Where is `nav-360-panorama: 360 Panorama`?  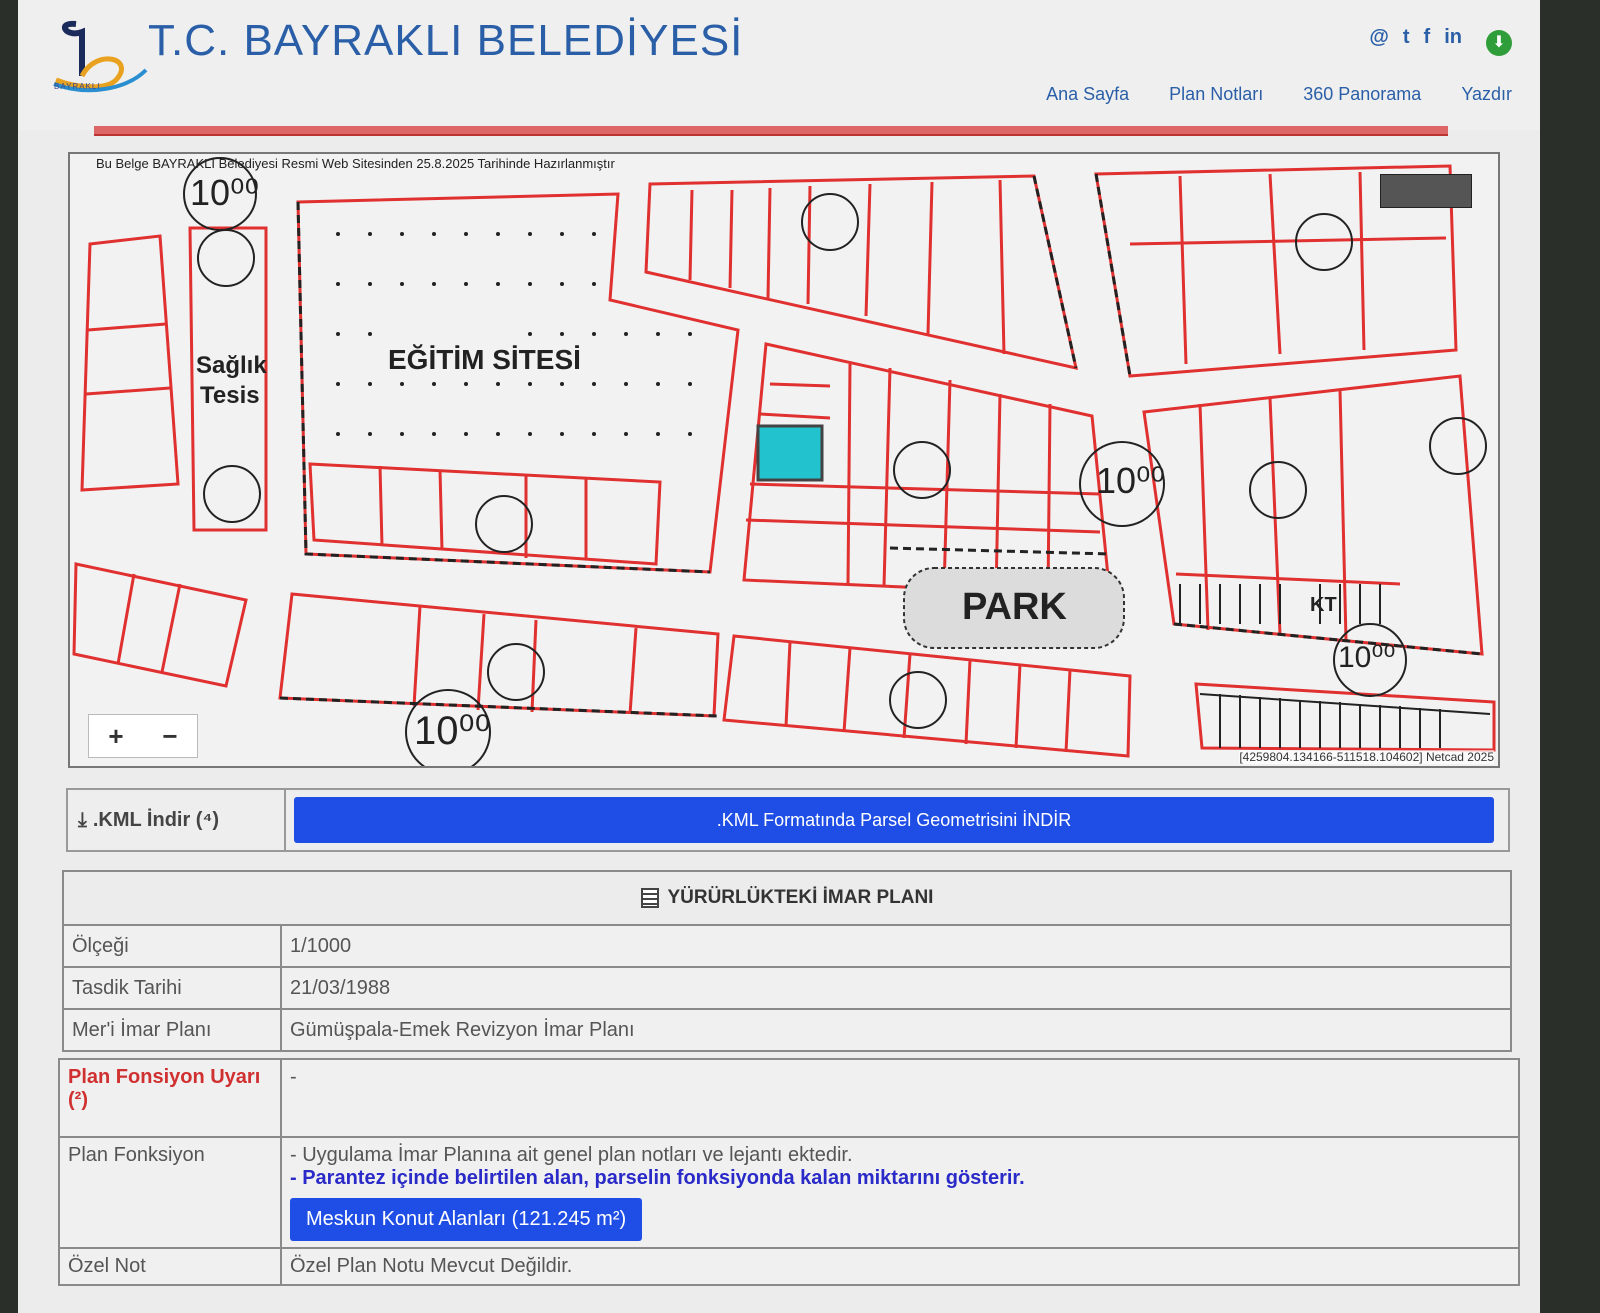 nav-360-panorama: 360 Panorama is located at coordinates (1362, 94).